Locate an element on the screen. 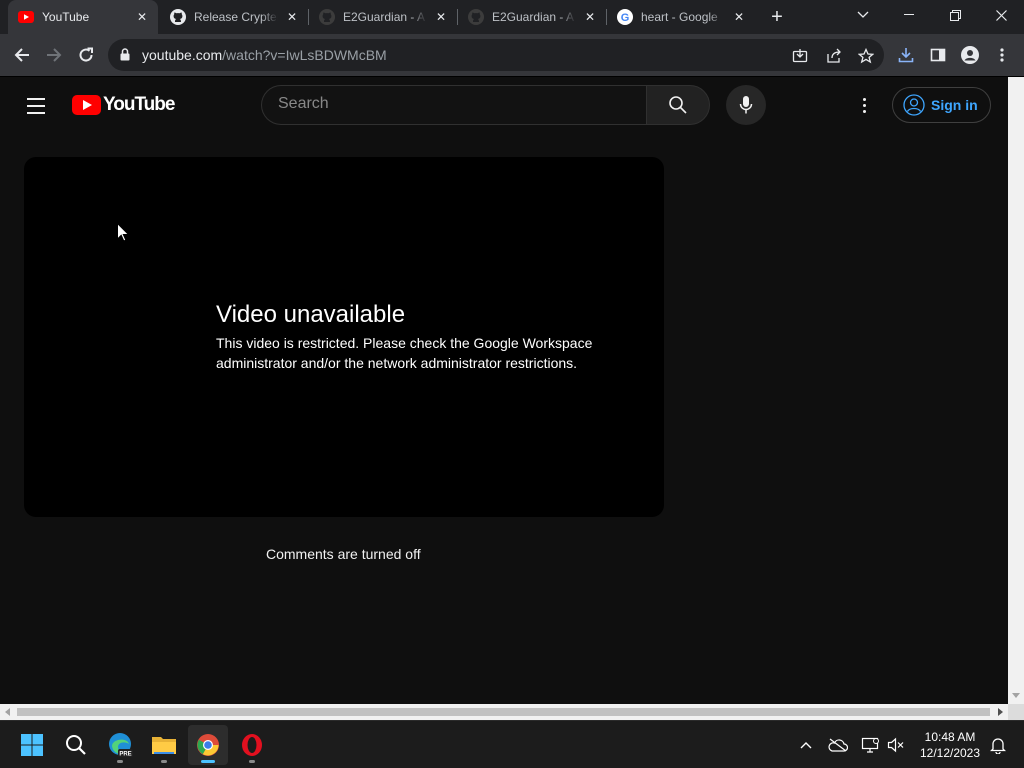  taskbar-app-edge-beta: PRE is located at coordinates (120, 745).